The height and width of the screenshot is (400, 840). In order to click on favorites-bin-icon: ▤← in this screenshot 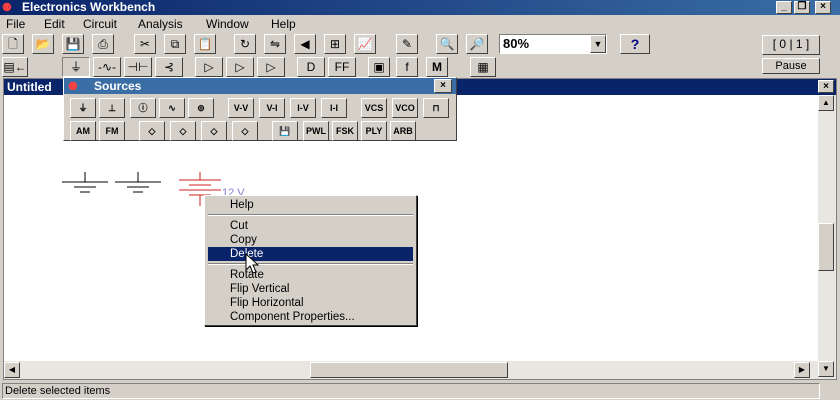, I will do `click(15, 67)`.